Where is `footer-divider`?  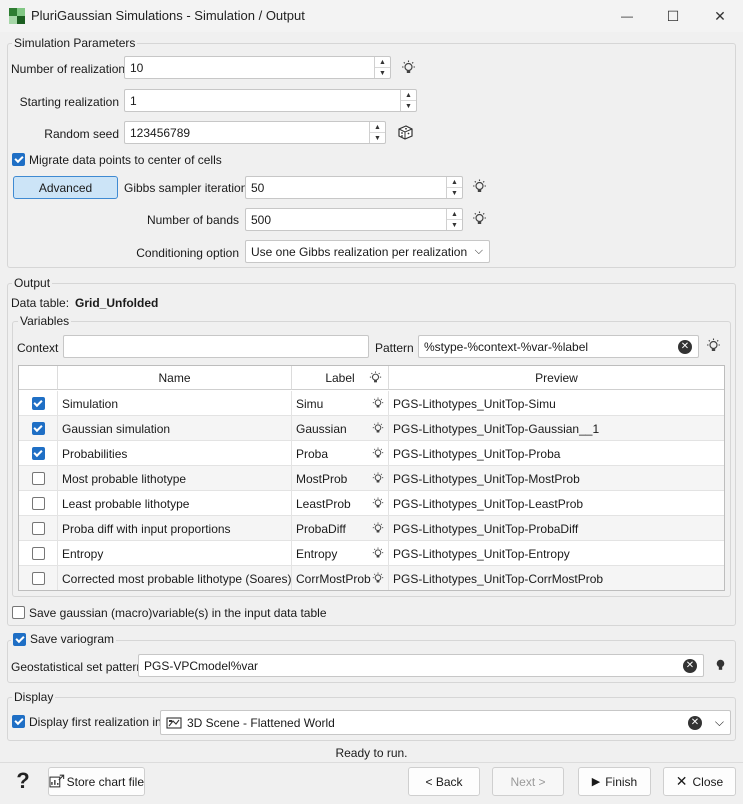
footer-divider is located at coordinates (371, 762).